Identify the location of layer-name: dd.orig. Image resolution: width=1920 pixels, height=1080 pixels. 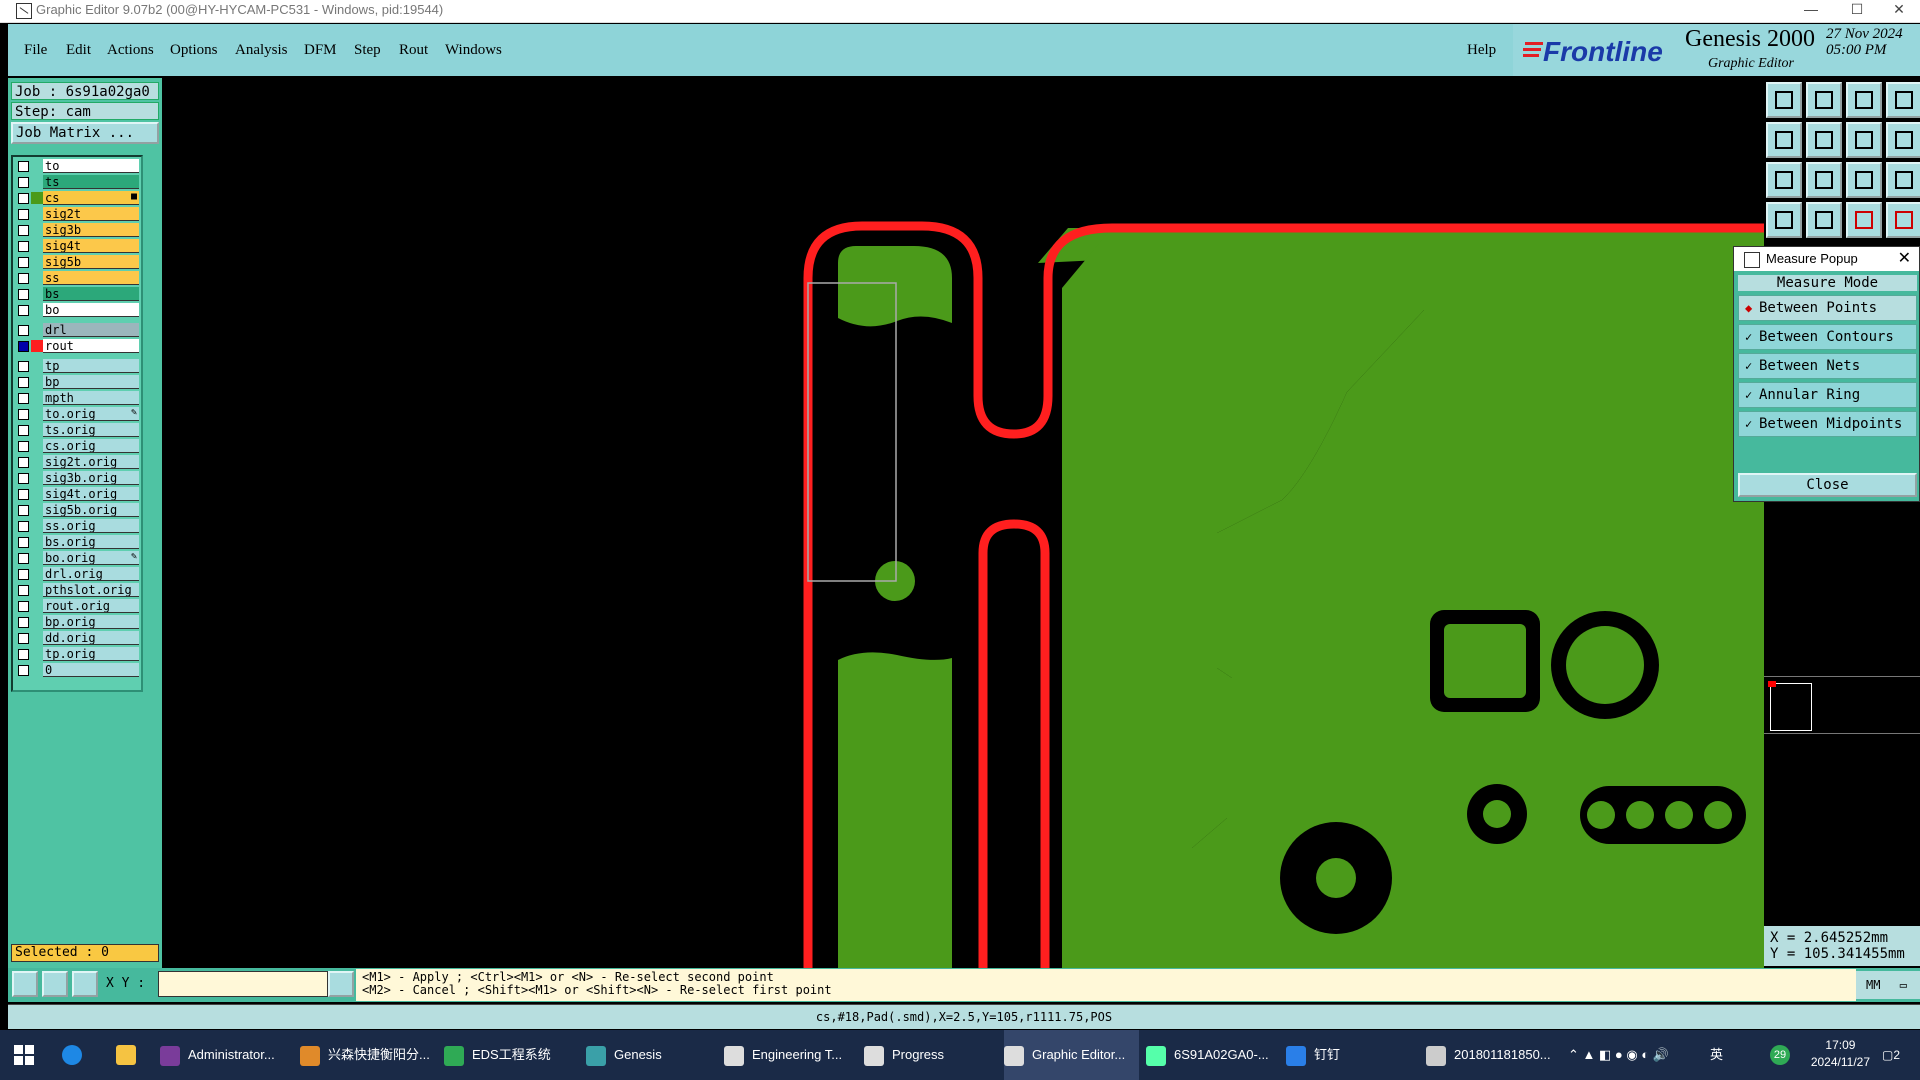
(91, 638).